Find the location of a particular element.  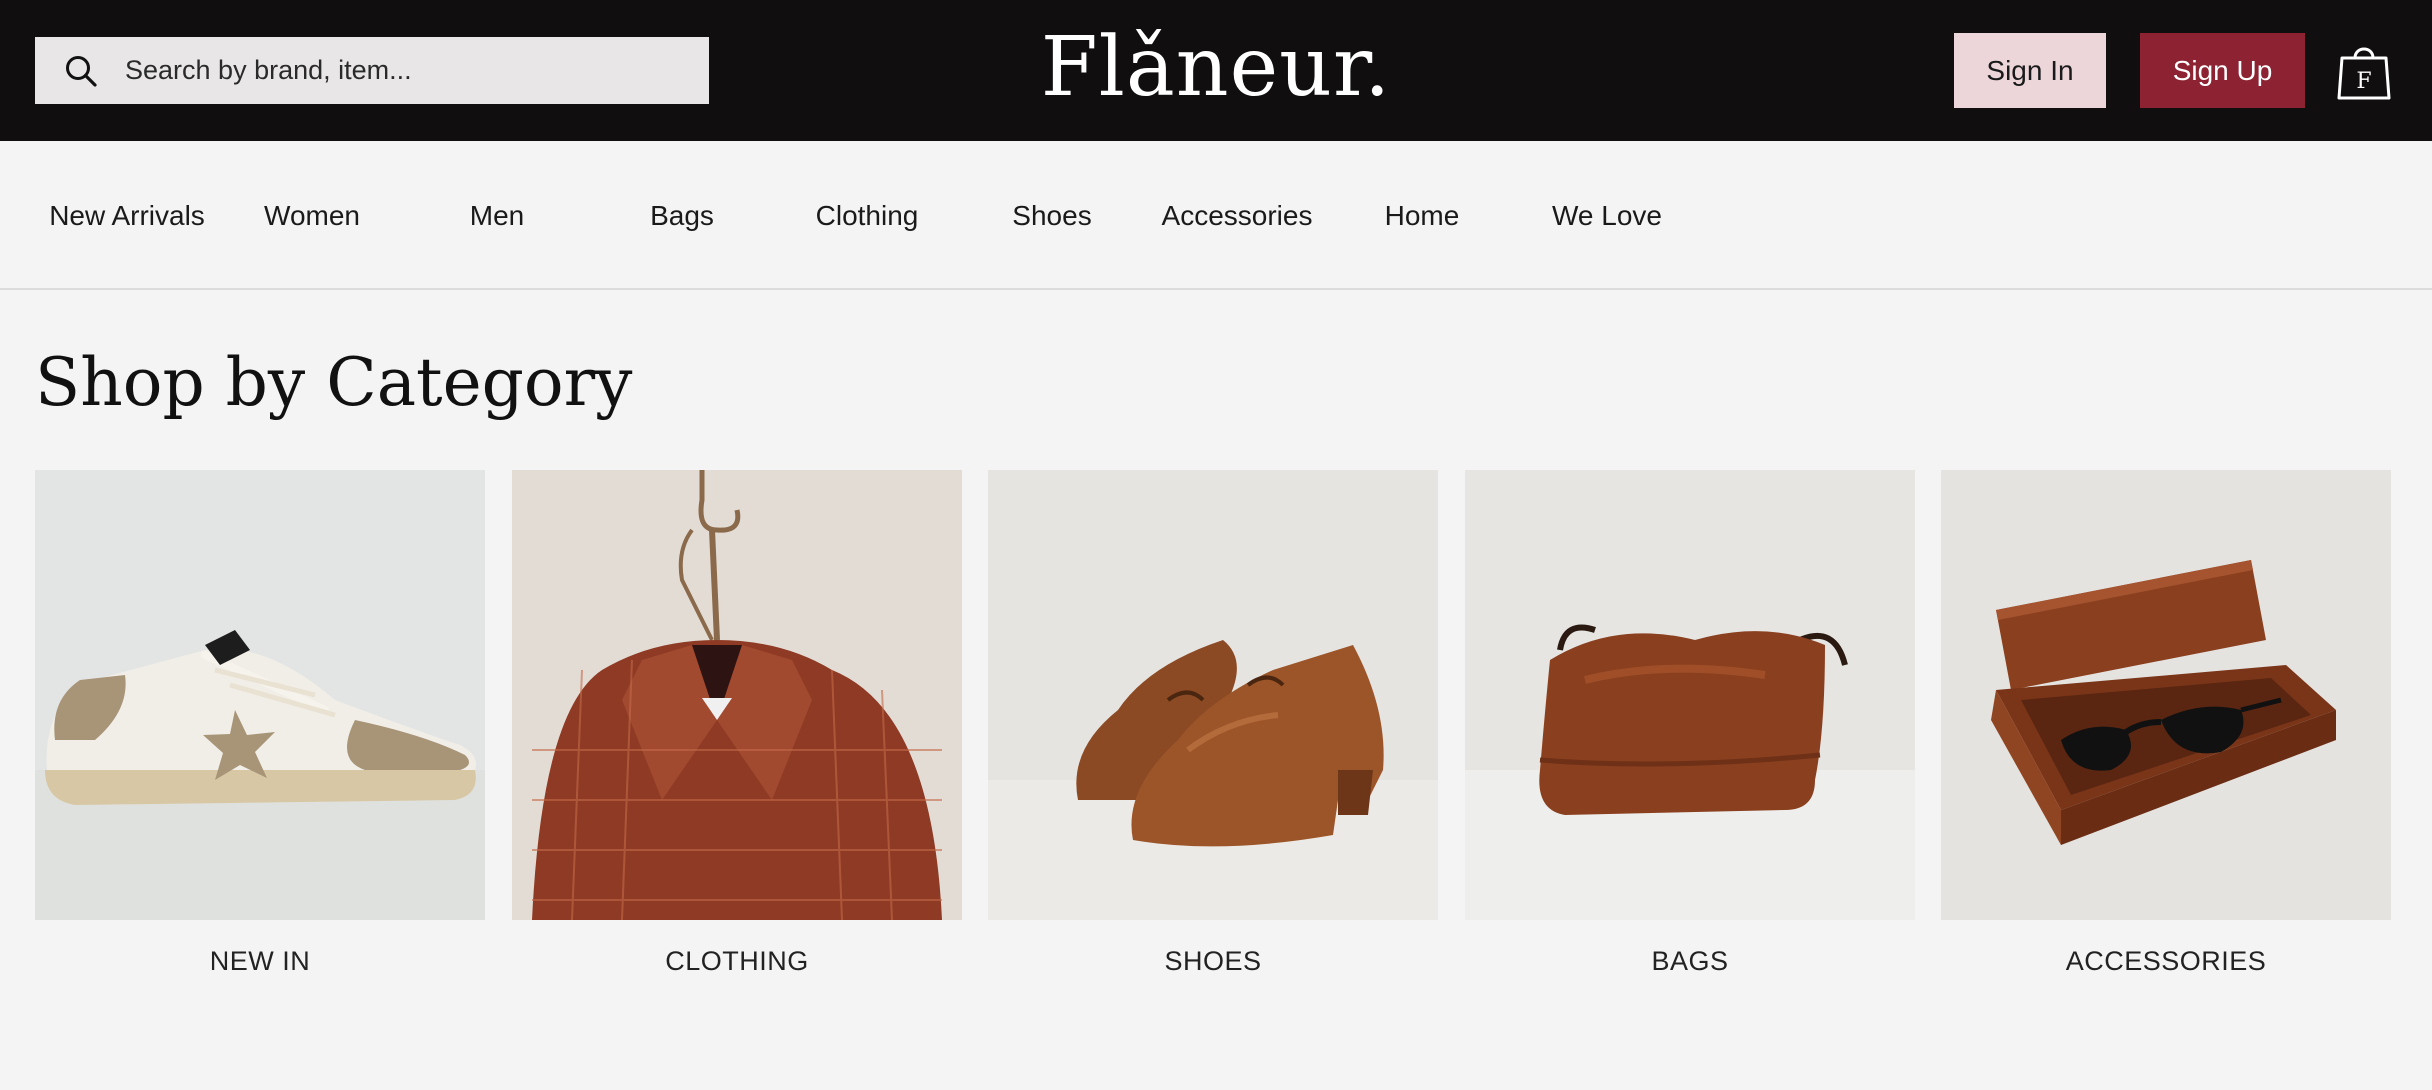

category-card-accessories: ACCESSORIES is located at coordinates (2166, 723).